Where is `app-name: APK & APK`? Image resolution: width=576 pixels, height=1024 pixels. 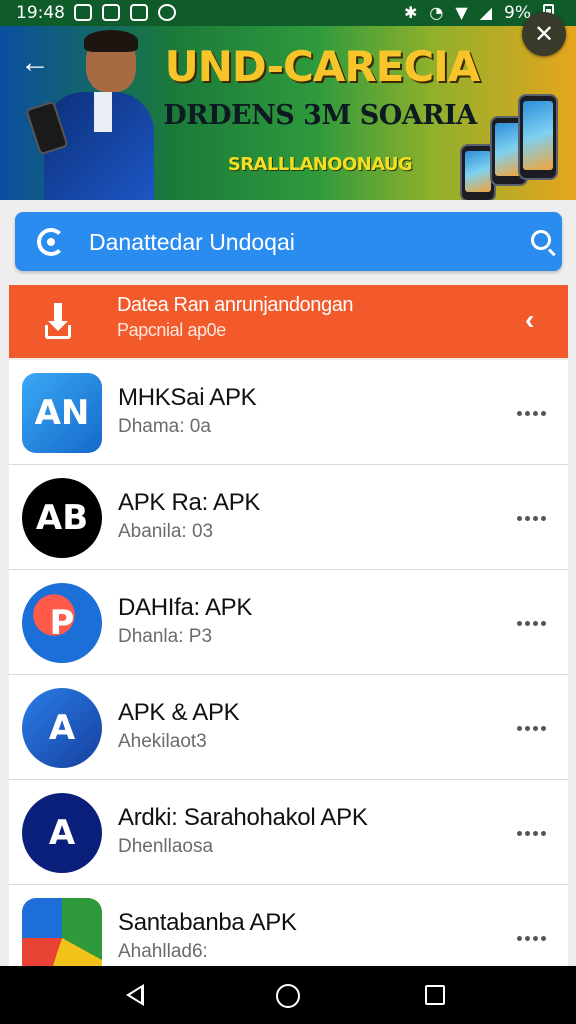 app-name: APK & APK is located at coordinates (179, 712).